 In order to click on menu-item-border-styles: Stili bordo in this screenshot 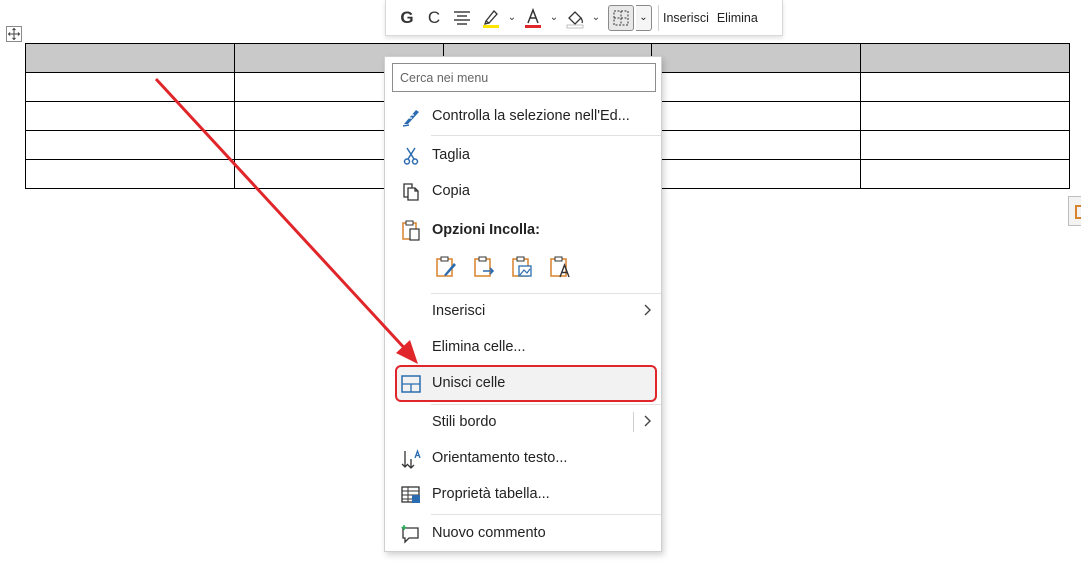, I will do `click(524, 422)`.